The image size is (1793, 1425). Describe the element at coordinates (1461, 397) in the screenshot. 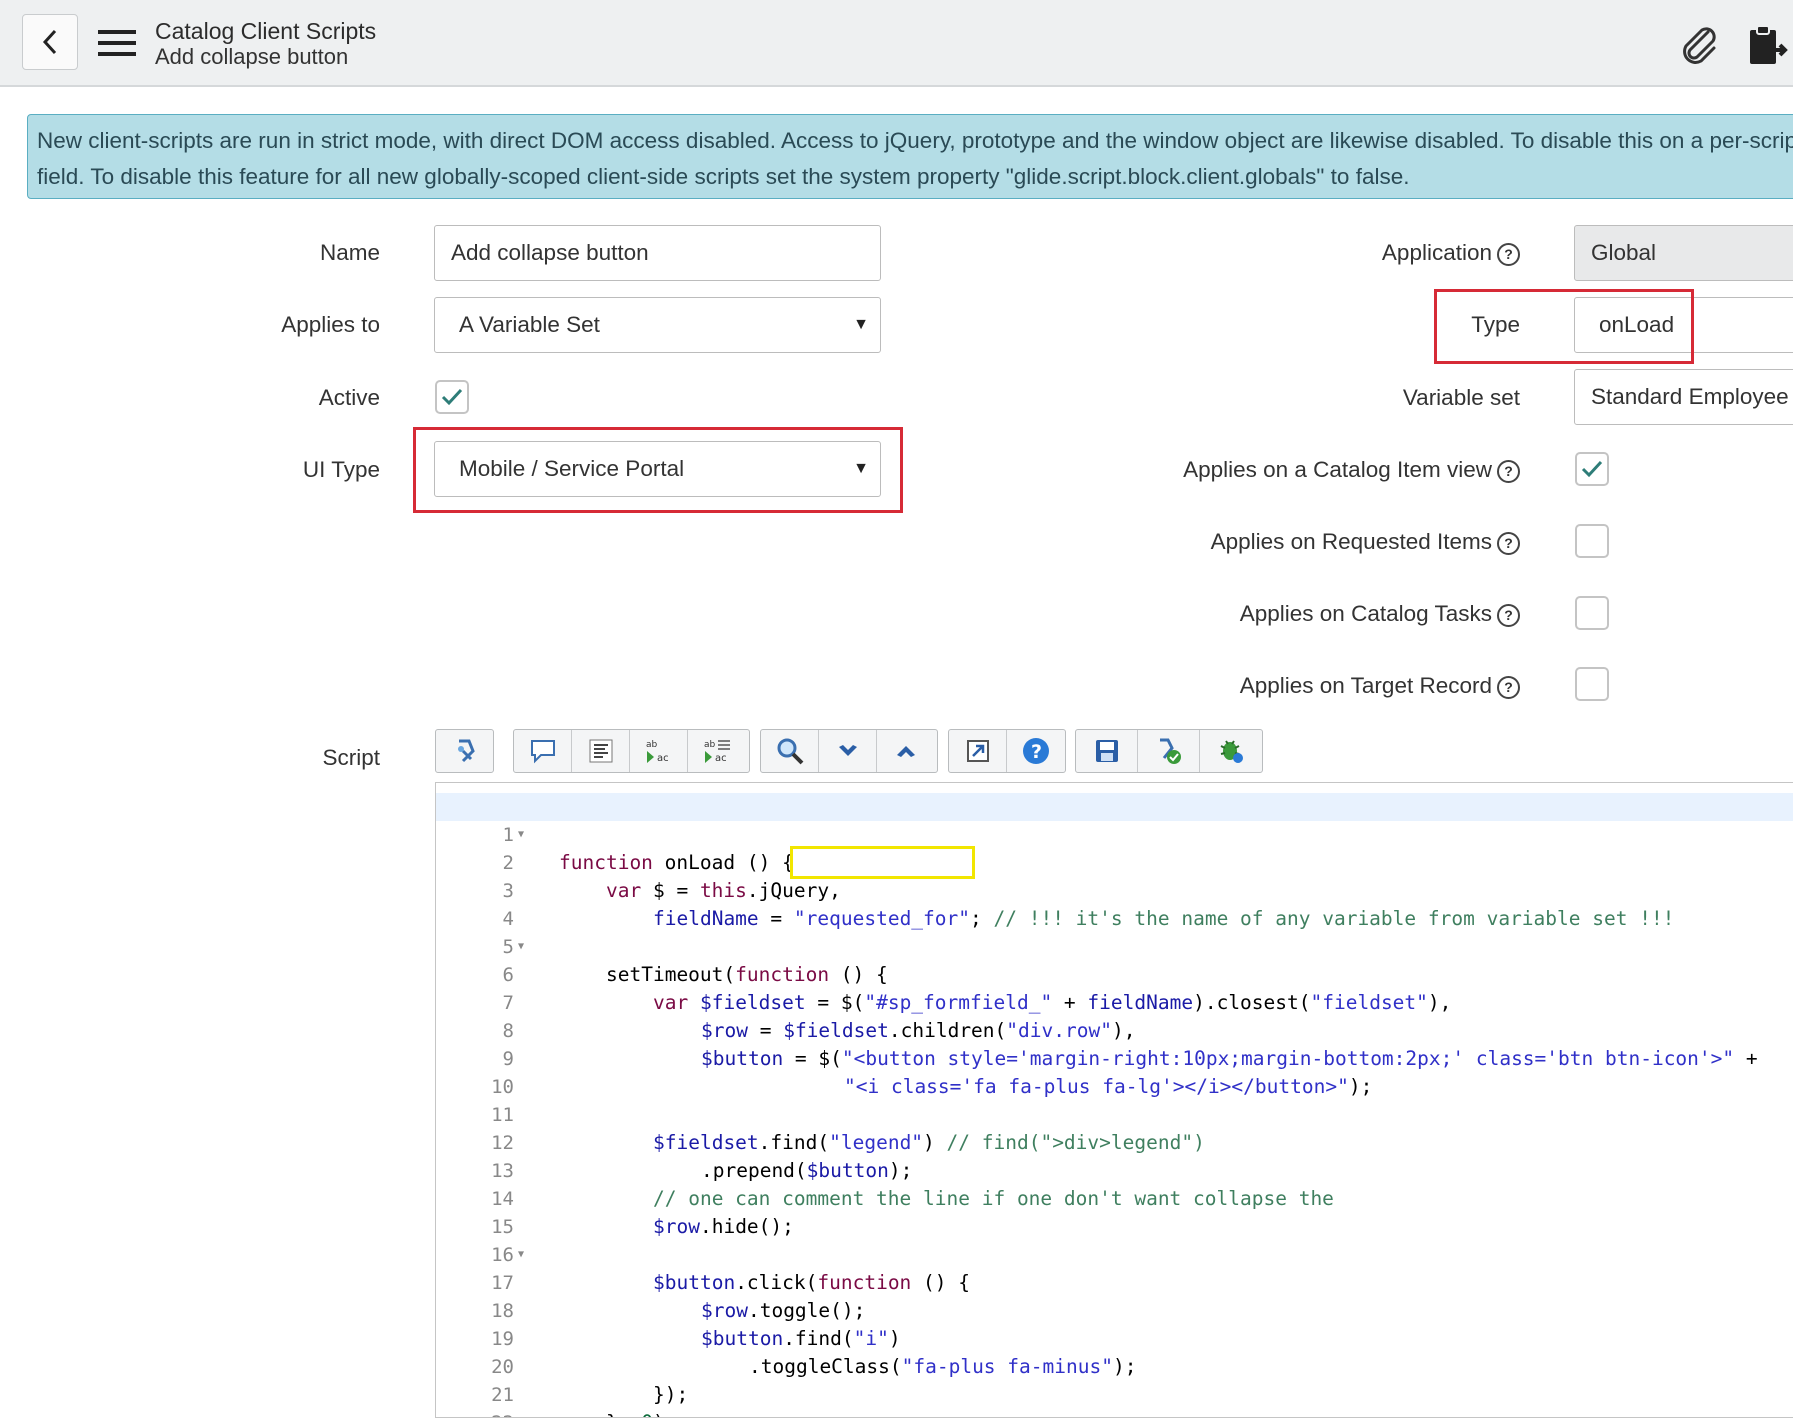

I see `variable-set-label: Variable set` at that location.